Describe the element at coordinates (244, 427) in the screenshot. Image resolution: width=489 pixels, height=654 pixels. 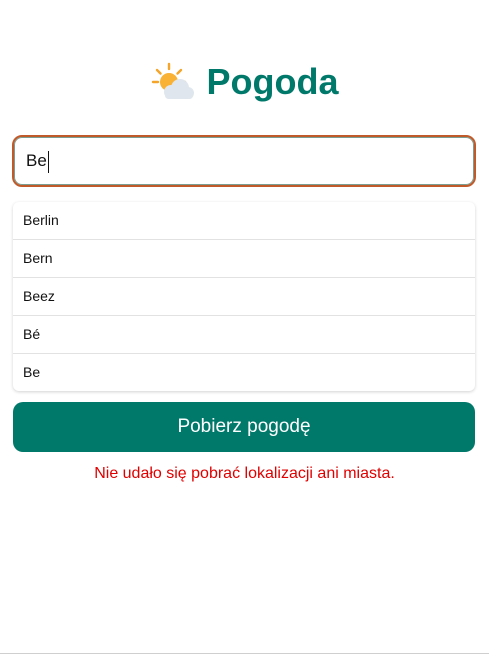
I see `get-weather-button: Pobierz pogodę` at that location.